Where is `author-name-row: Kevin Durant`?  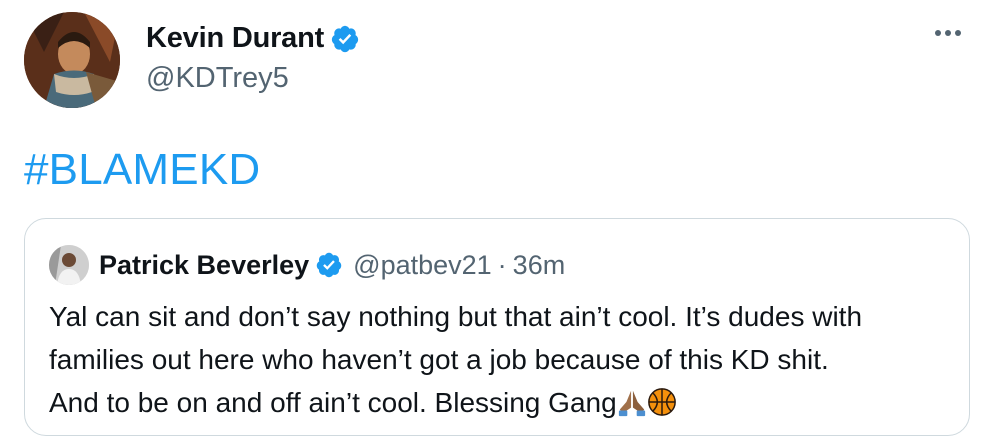
author-name-row: Kevin Durant is located at coordinates (253, 38).